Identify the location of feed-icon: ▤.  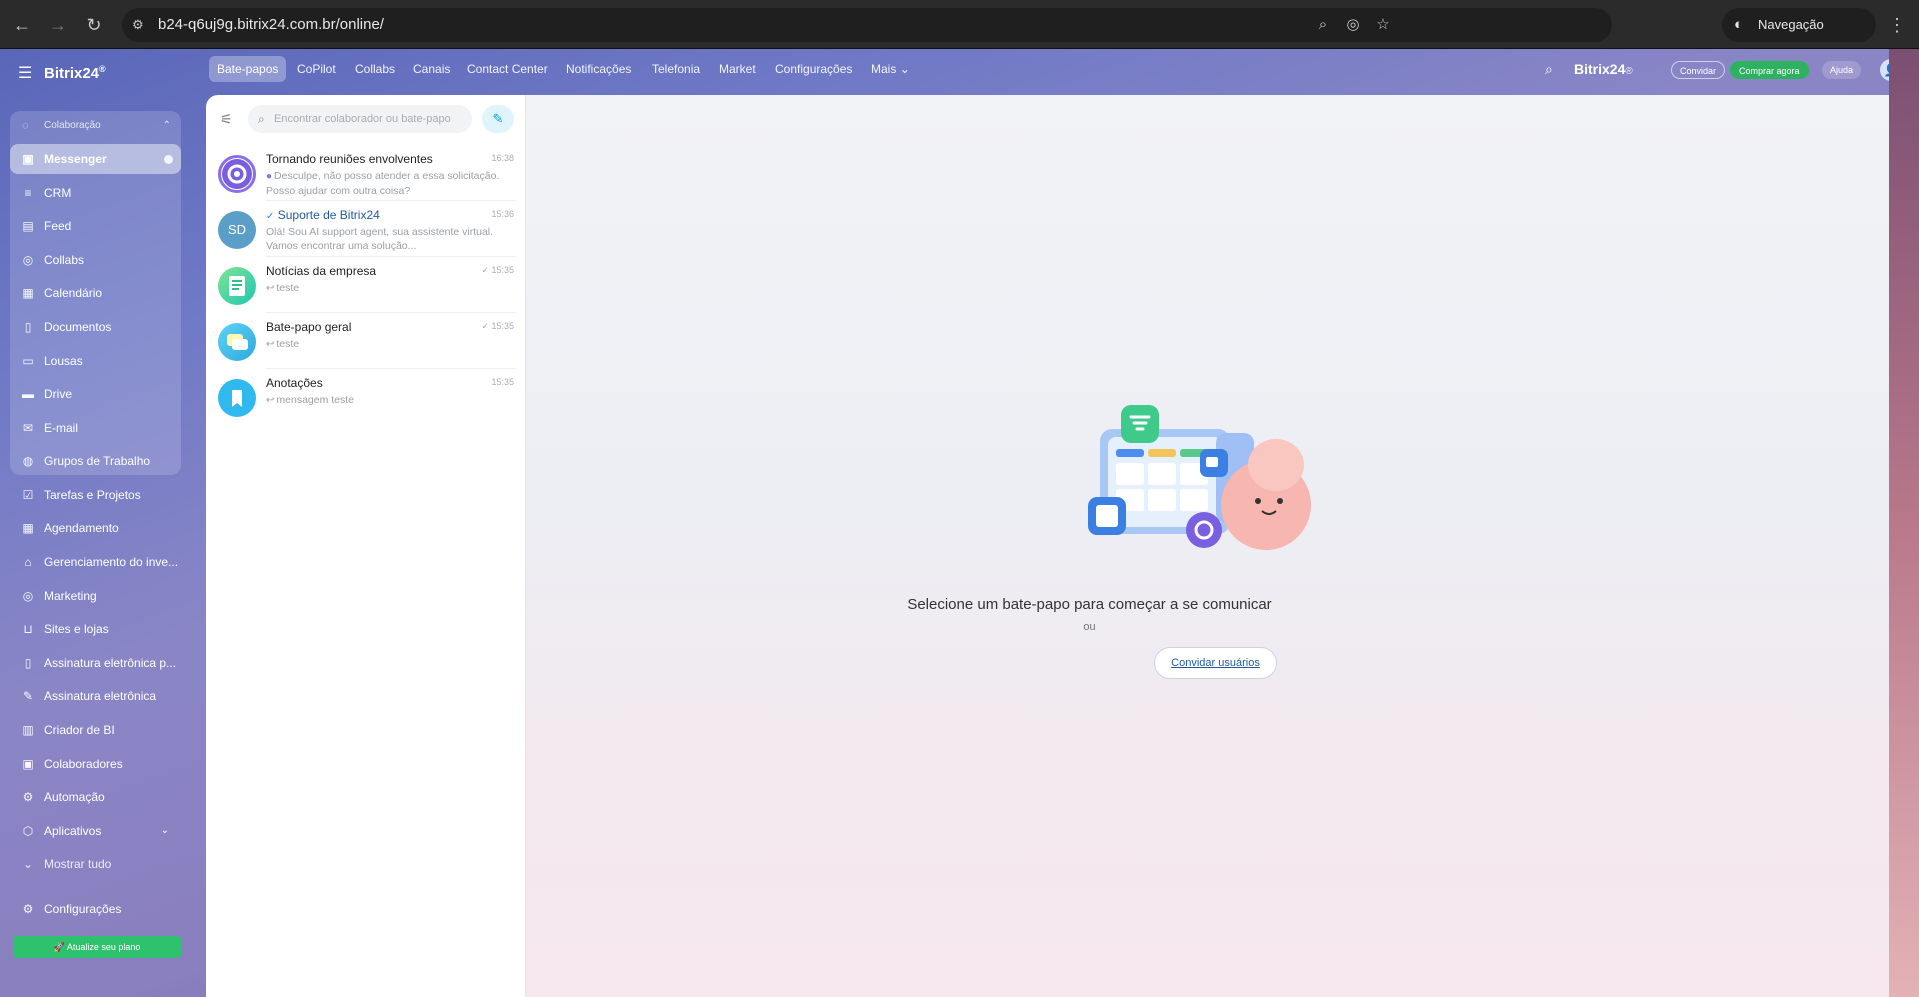
(28, 226).